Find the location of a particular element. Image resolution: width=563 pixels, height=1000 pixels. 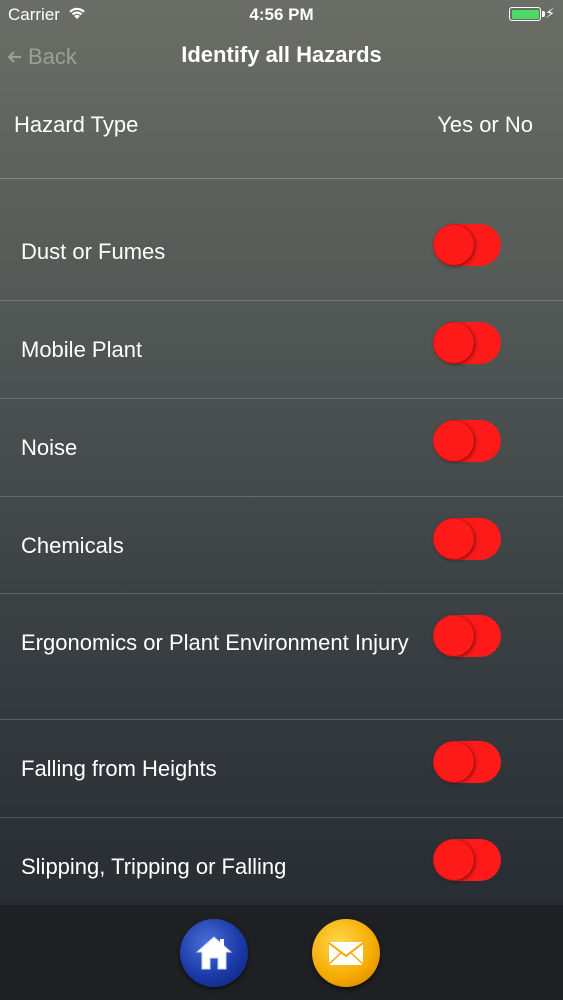

hazard-label: Chemicals is located at coordinates (72, 545).